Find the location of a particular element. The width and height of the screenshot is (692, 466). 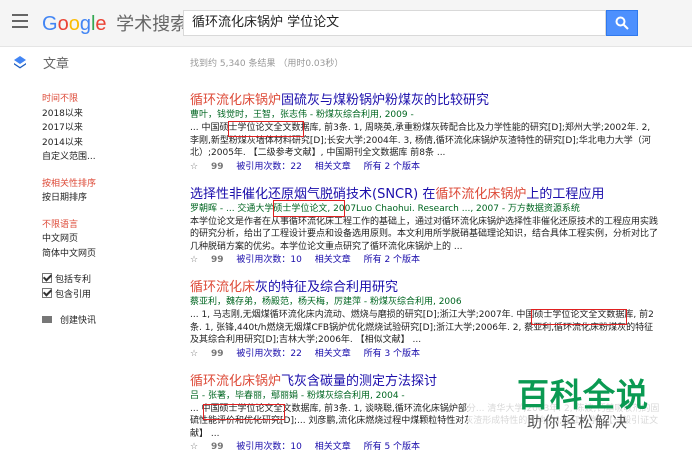

lang-simplified-chinese: 简体中文网页 is located at coordinates (102, 254).